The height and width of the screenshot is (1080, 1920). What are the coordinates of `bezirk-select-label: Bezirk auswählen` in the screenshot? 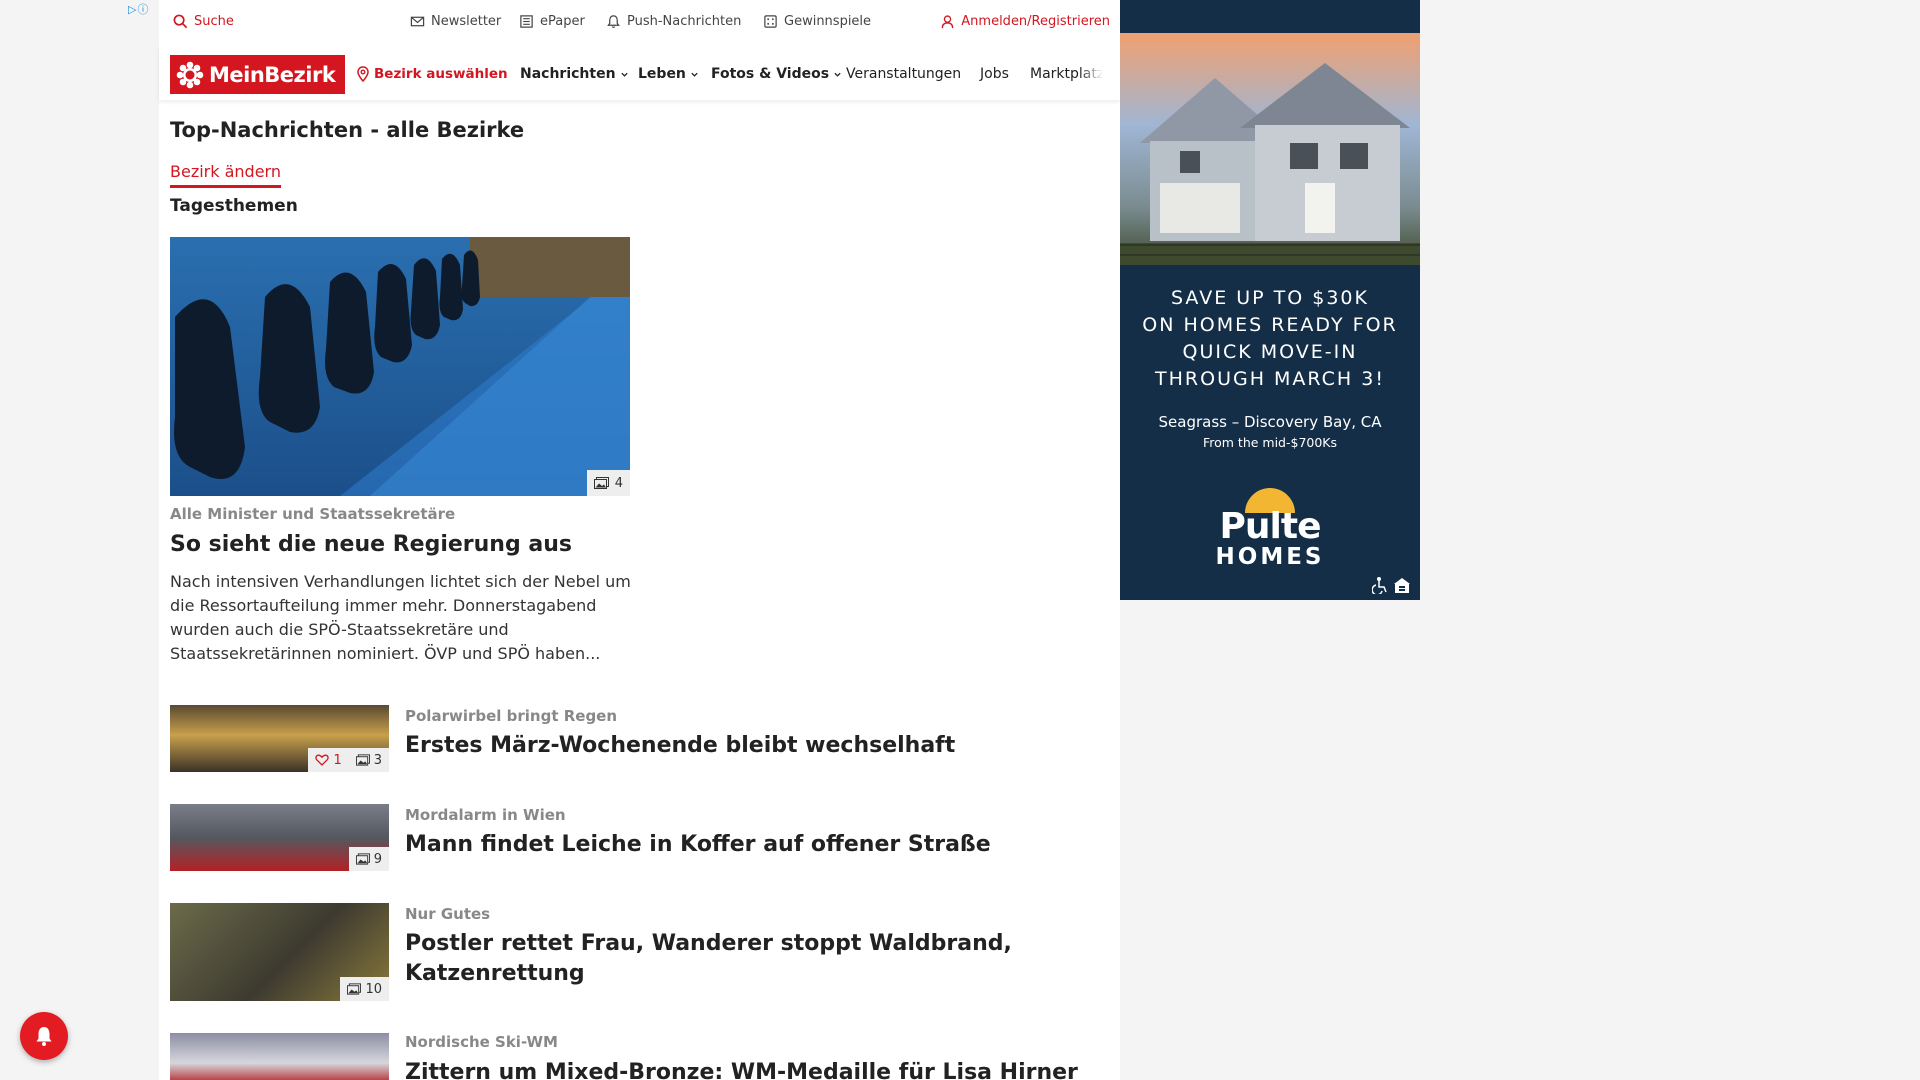 It's located at (441, 74).